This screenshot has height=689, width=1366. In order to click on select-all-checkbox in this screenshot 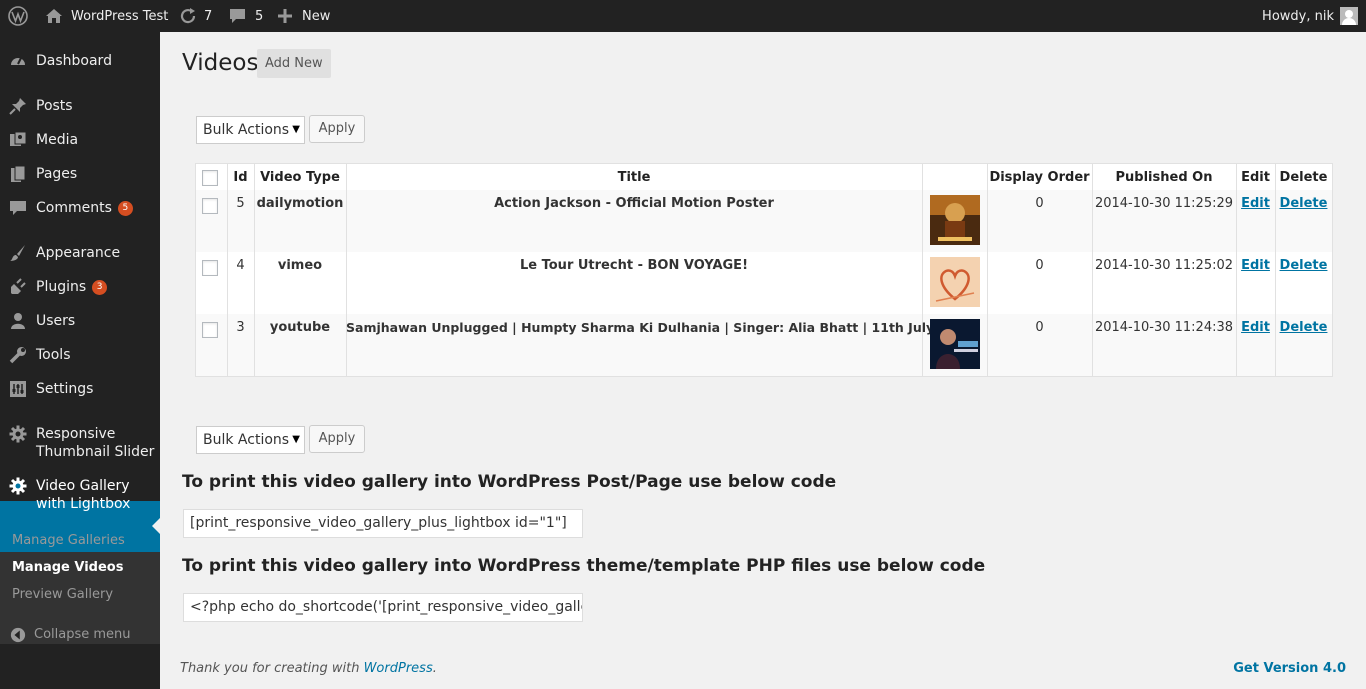, I will do `click(210, 178)`.